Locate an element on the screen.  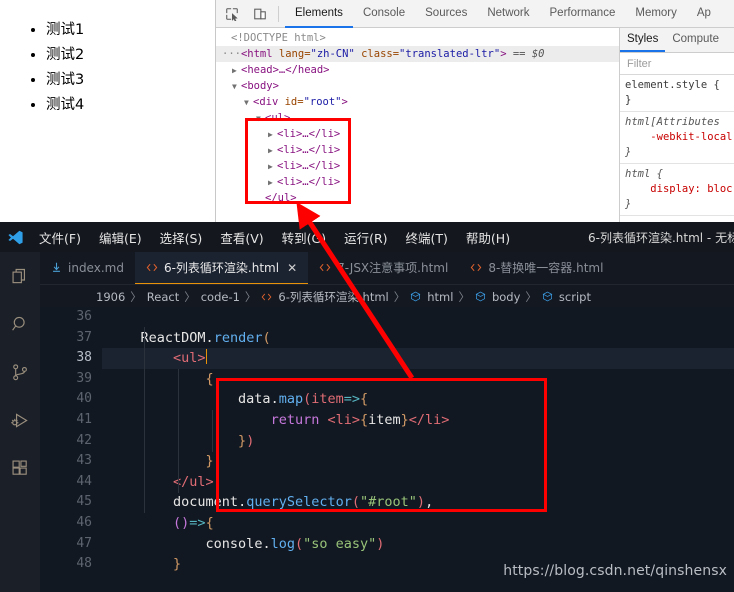
editor-tab-list-render: 6-列表循环渲染.html ✕ is located at coordinates (221, 268).